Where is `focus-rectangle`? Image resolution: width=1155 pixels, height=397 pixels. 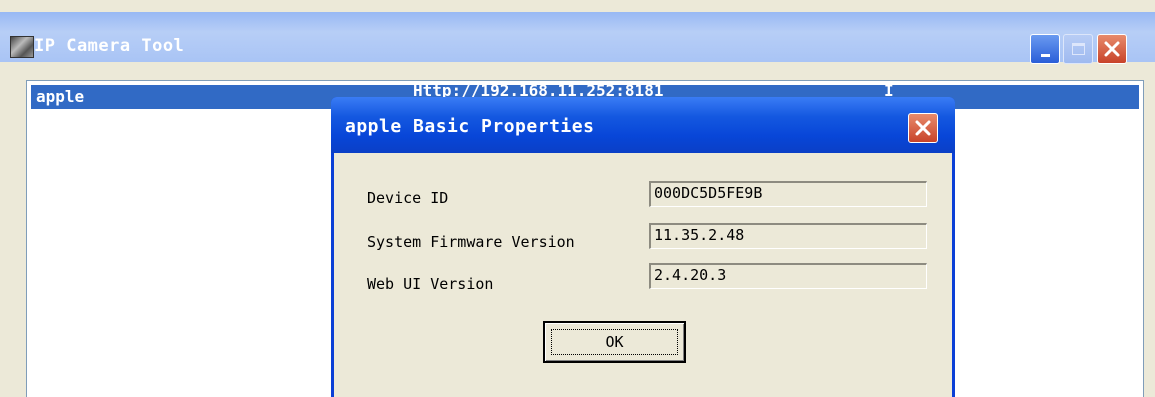 focus-rectangle is located at coordinates (614, 342).